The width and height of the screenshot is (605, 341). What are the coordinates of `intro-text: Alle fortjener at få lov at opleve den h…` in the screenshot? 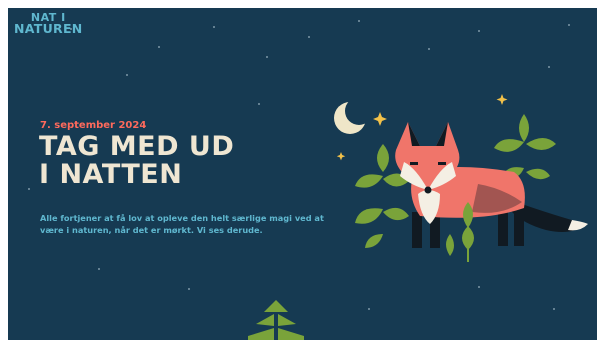 It's located at (182, 224).